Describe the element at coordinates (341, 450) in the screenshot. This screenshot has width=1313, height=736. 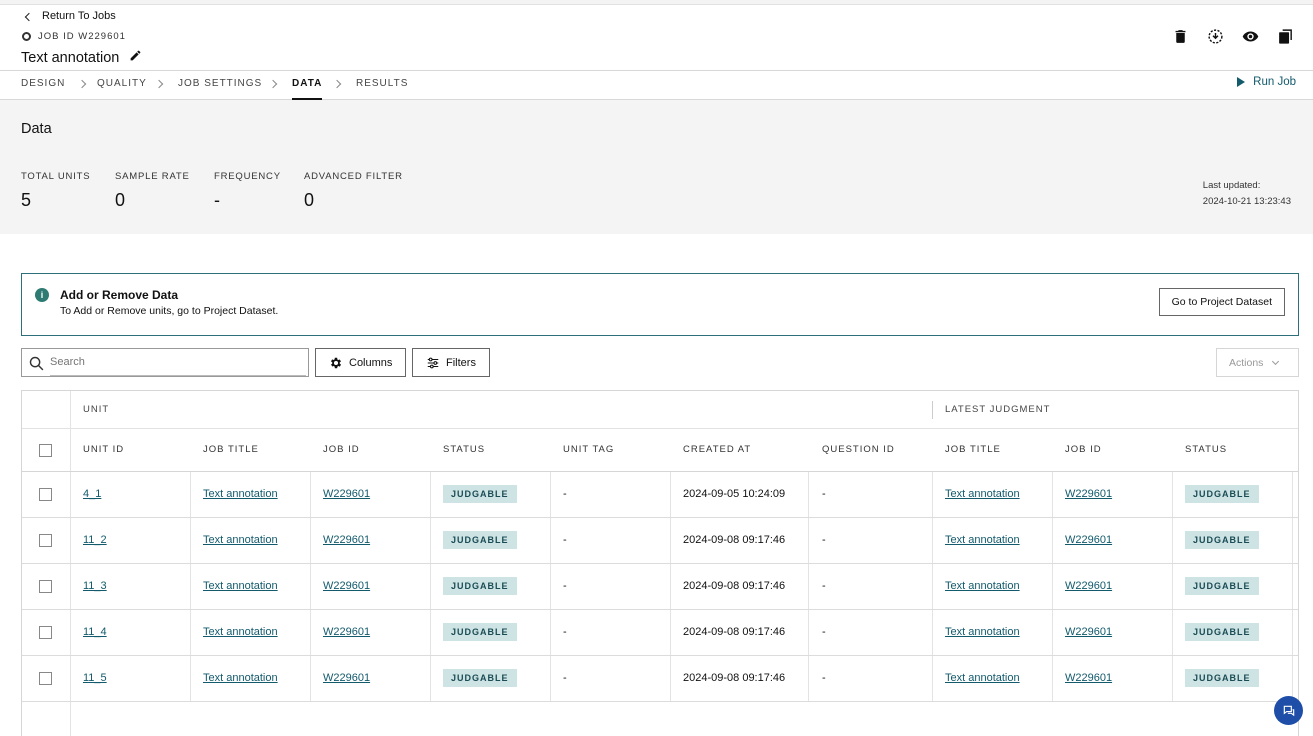
I see `column-header-job-id: JOB ID` at that location.